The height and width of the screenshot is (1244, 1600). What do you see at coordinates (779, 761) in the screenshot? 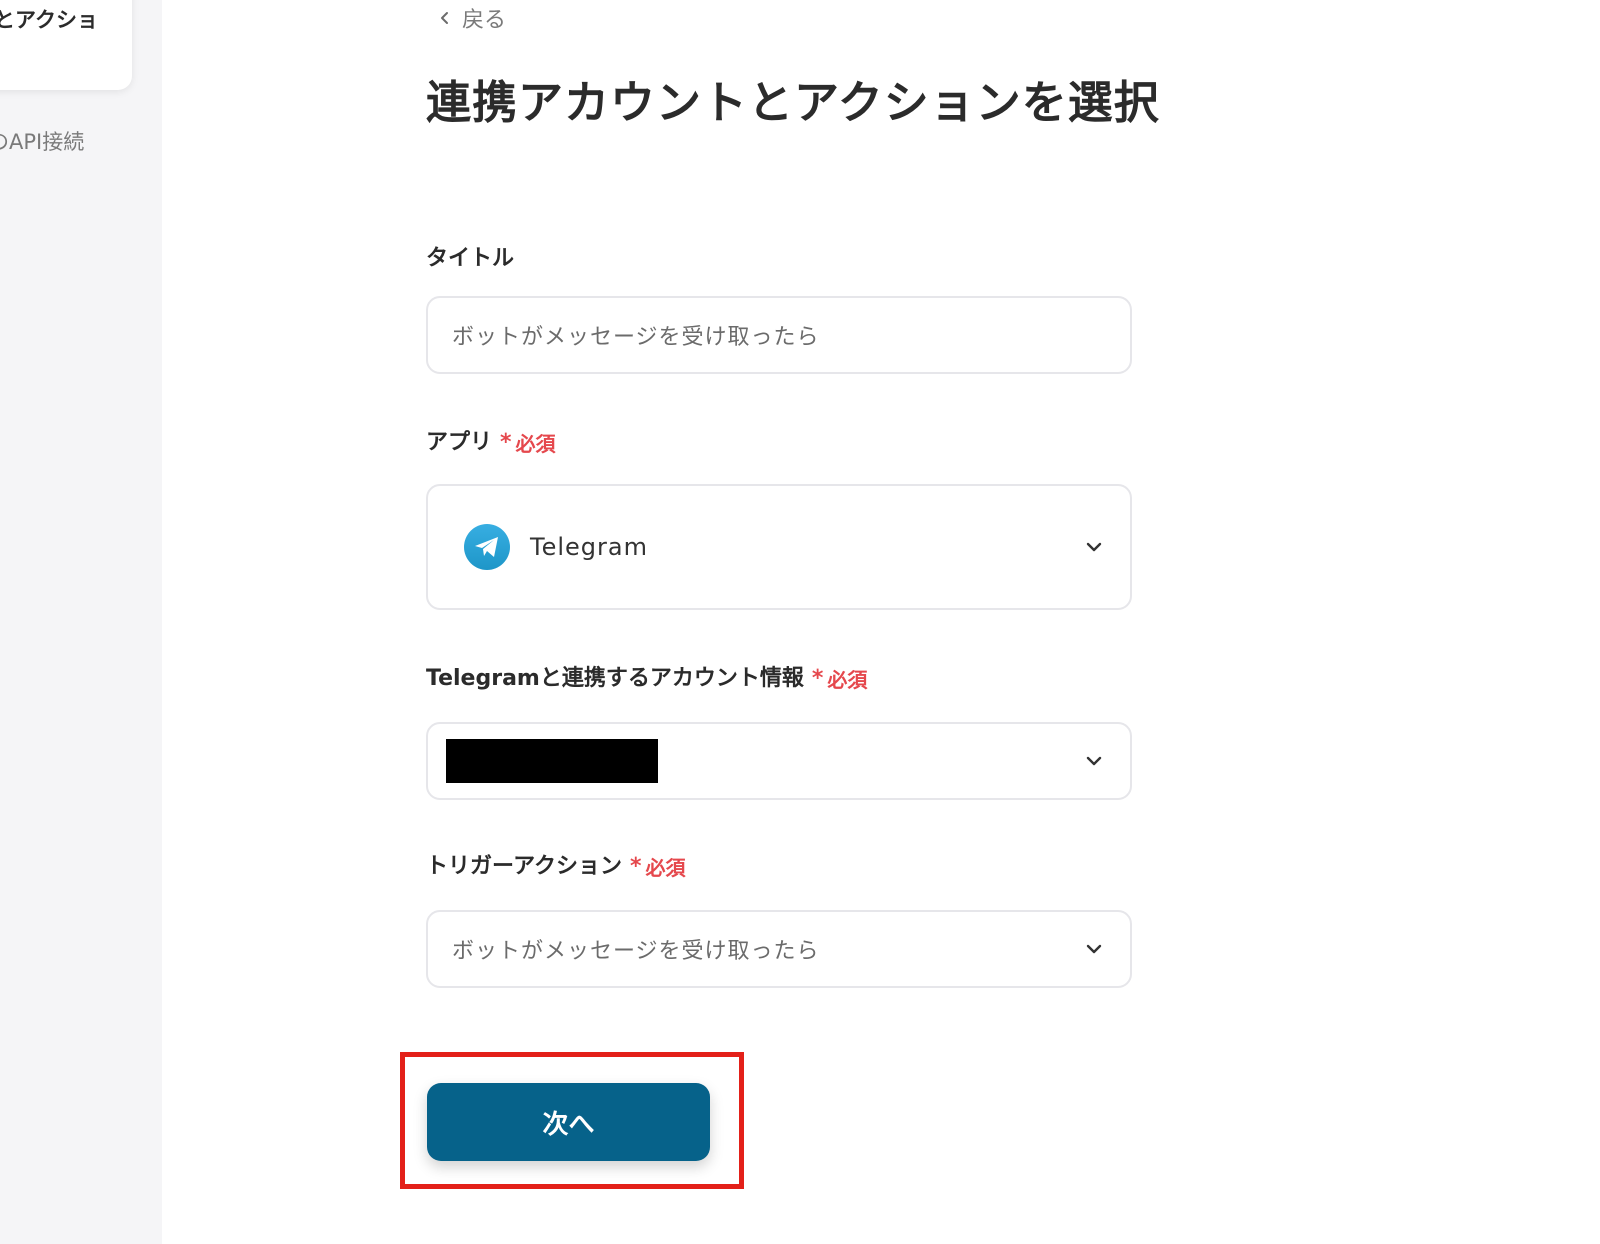
I see `account-select` at bounding box center [779, 761].